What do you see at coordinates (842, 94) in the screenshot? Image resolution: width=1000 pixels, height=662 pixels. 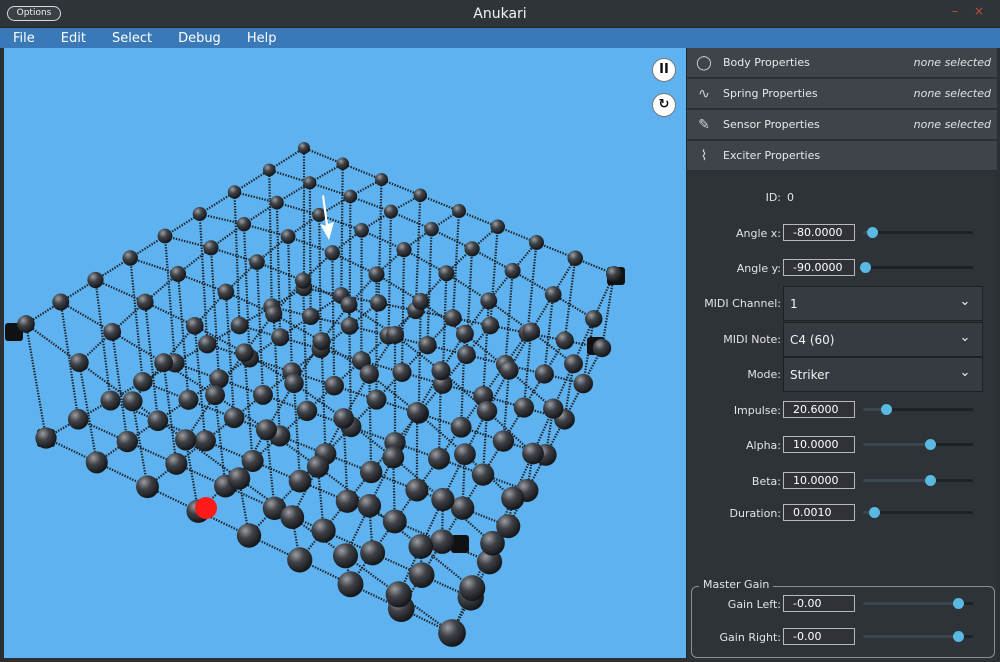 I see `section-spring-properties: ∿ Spring Properties none selected` at bounding box center [842, 94].